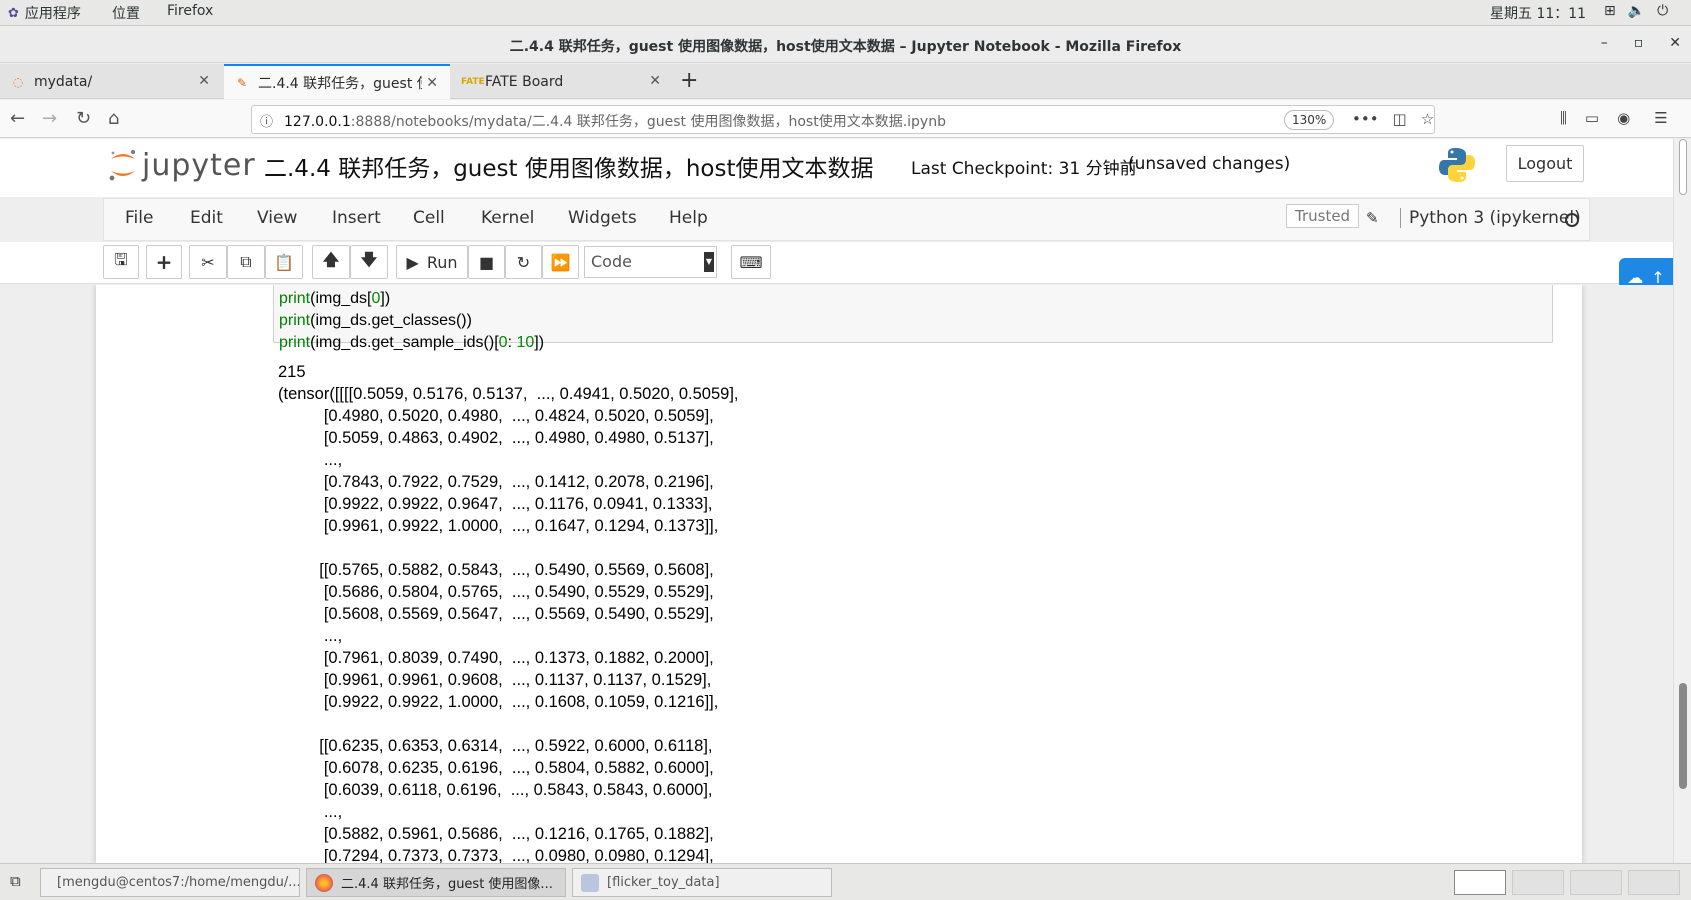  Describe the element at coordinates (1400, 119) in the screenshot. I see `pocket-icon: ◫` at that location.